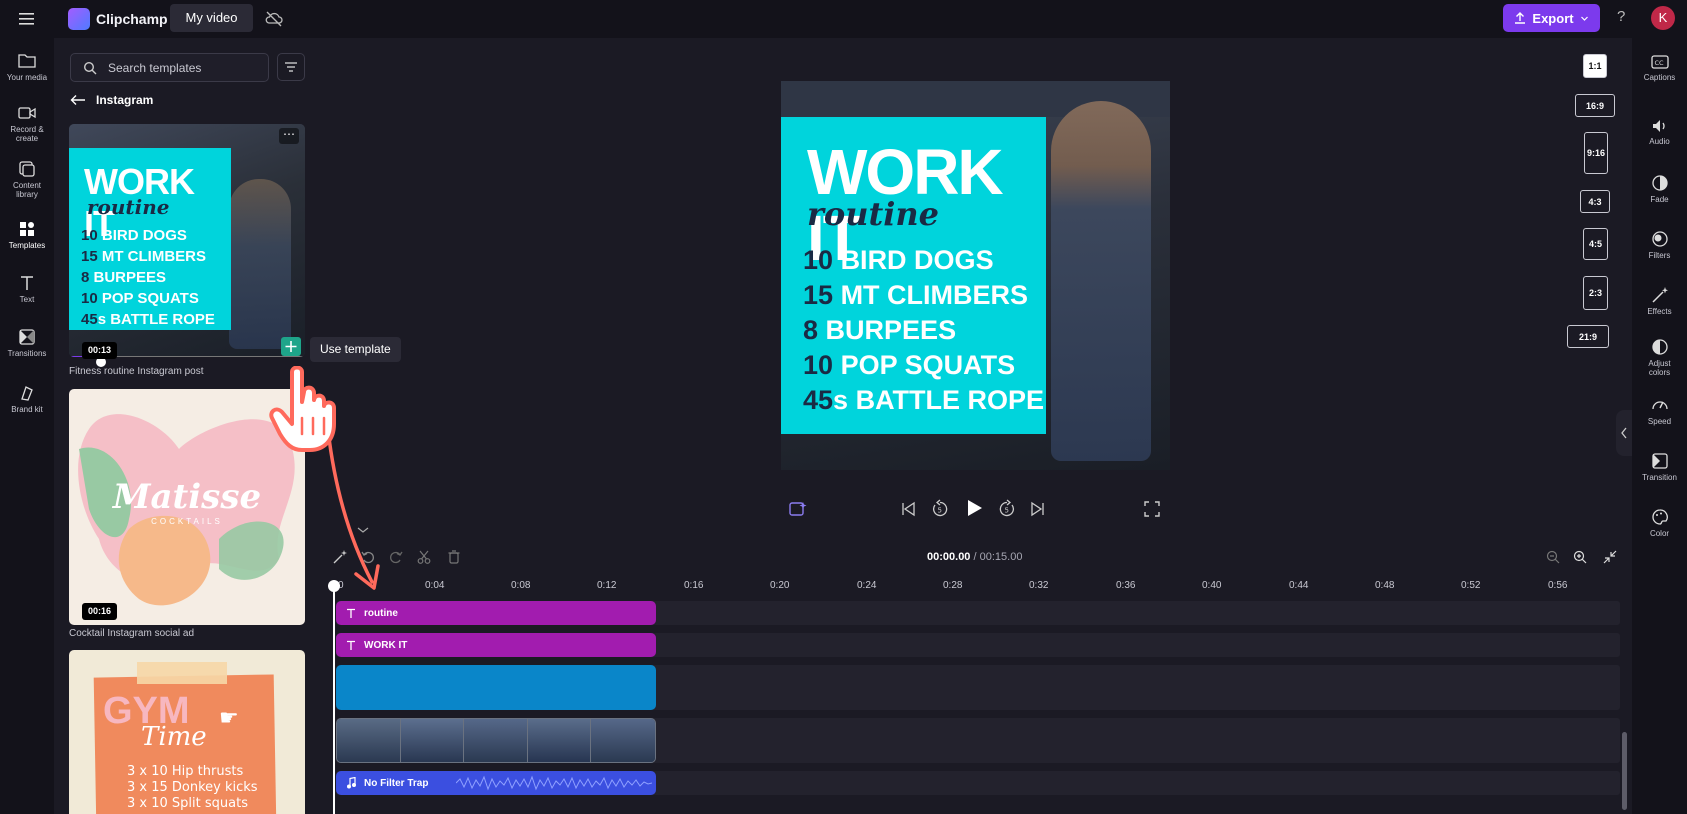 The image size is (1687, 814). I want to click on transition-icon, so click(1659, 461).